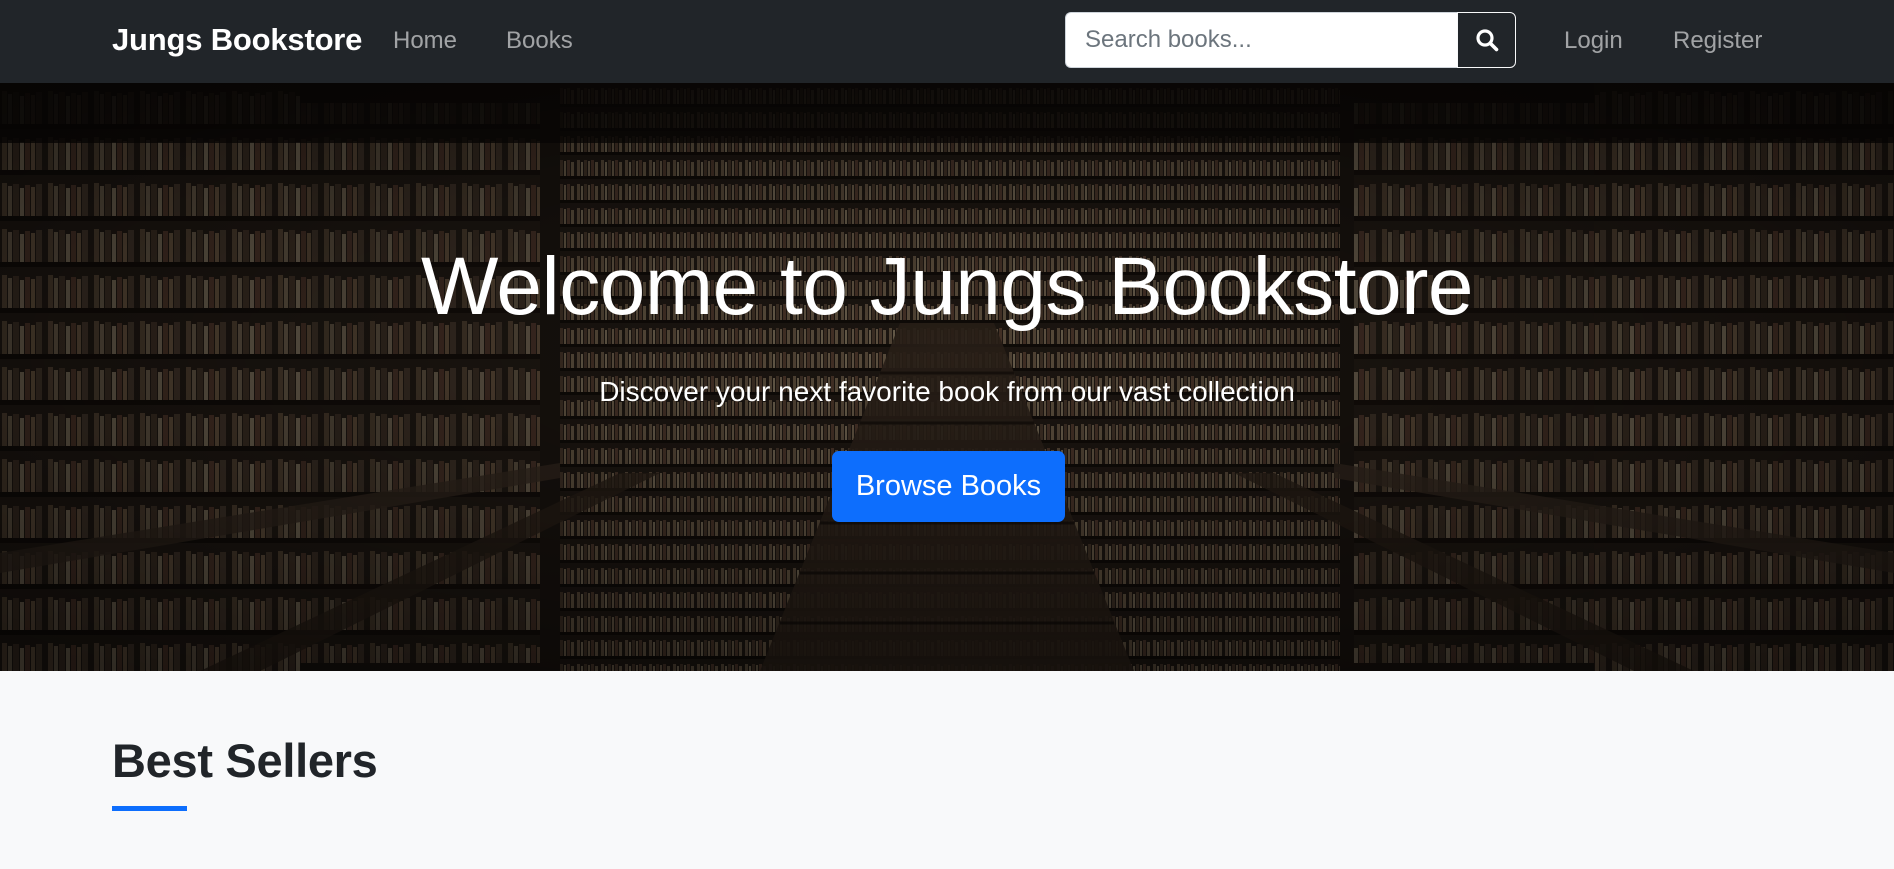  What do you see at coordinates (1593, 41) in the screenshot?
I see `nav-login-link: Login` at bounding box center [1593, 41].